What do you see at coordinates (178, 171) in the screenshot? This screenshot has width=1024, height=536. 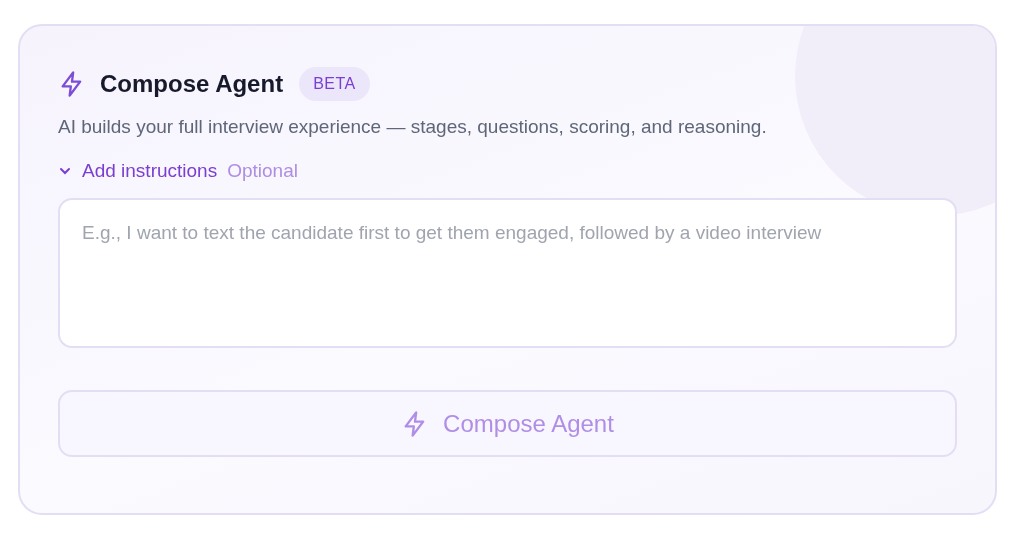 I see `add-instructions-toggle: Add instructions Optional` at bounding box center [178, 171].